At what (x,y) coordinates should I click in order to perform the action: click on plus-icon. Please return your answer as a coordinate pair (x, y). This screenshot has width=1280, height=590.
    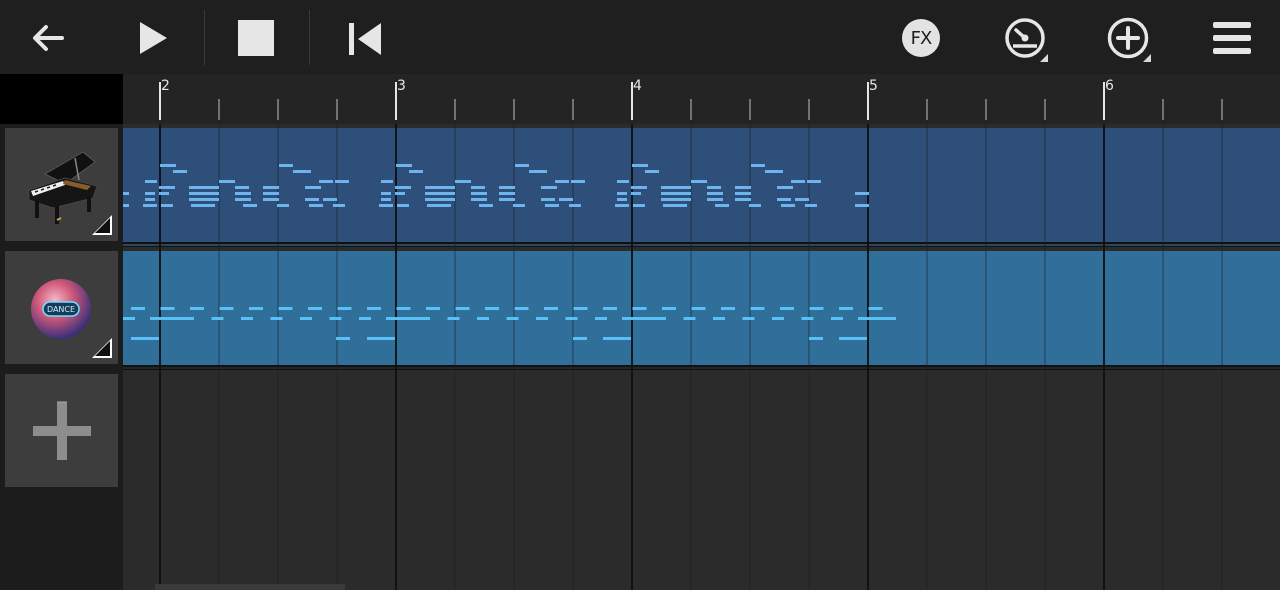
    Looking at the image, I should click on (61, 430).